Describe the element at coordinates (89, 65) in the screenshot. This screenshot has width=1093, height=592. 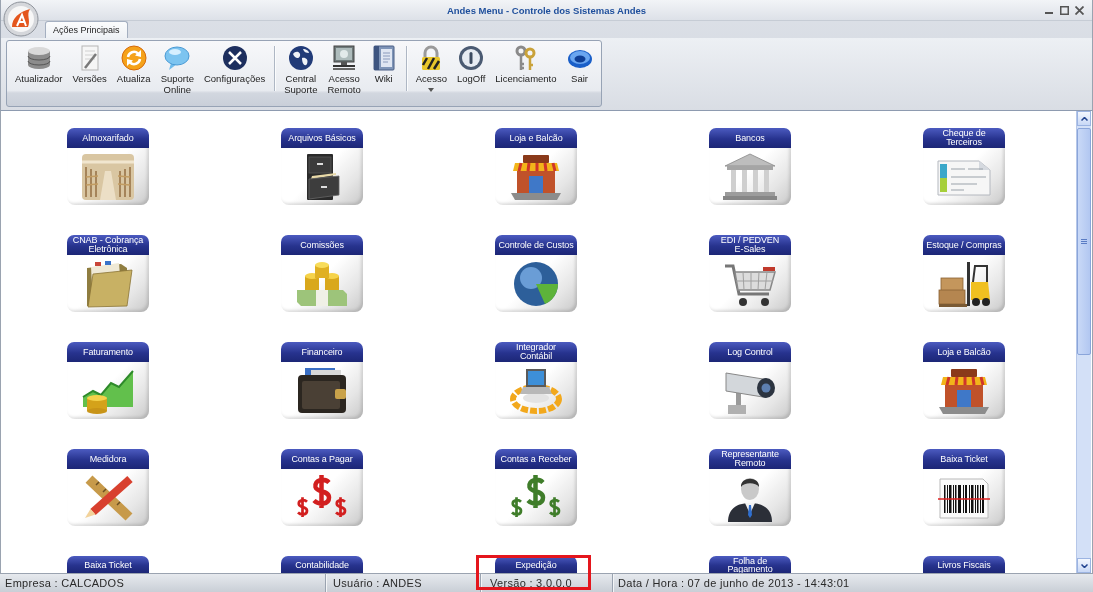
I see `toolbar-button: Versões` at that location.